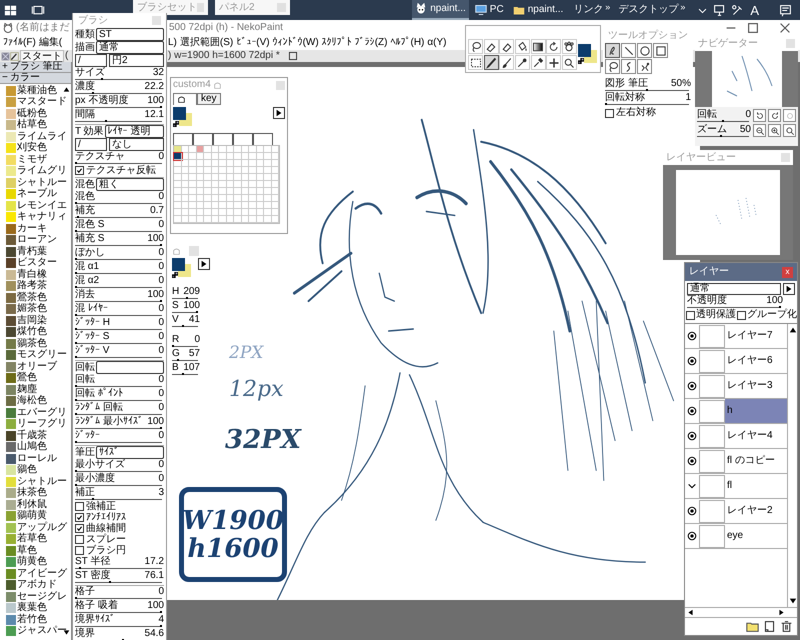 The height and width of the screenshot is (640, 800). Describe the element at coordinates (209, 99) in the screenshot. I see `palette-tab: key` at that location.